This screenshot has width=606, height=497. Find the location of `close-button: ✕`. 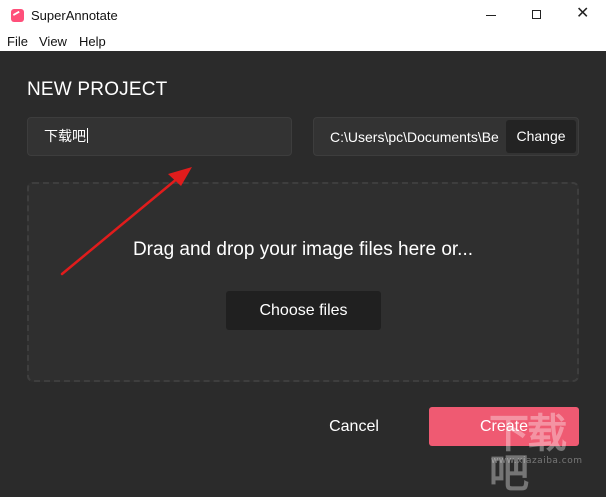

close-button: ✕ is located at coordinates (583, 15).